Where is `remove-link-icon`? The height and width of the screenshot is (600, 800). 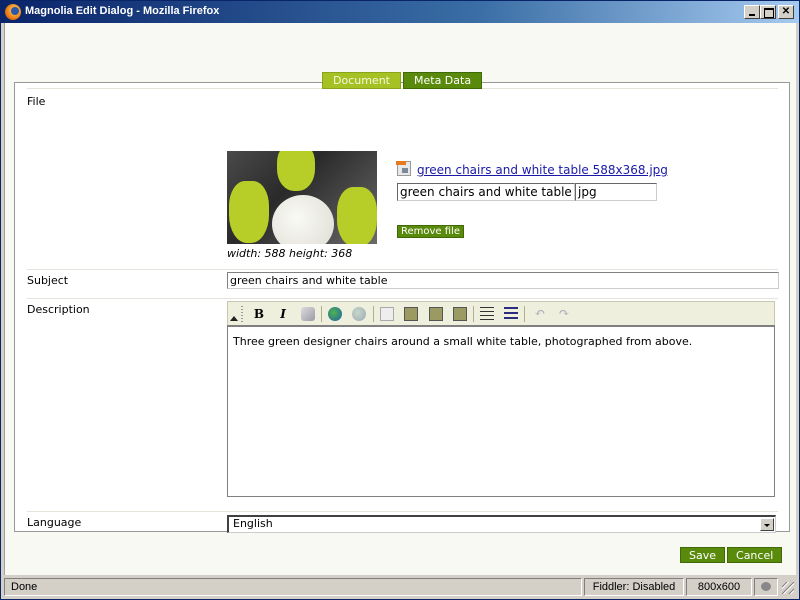 remove-link-icon is located at coordinates (359, 314).